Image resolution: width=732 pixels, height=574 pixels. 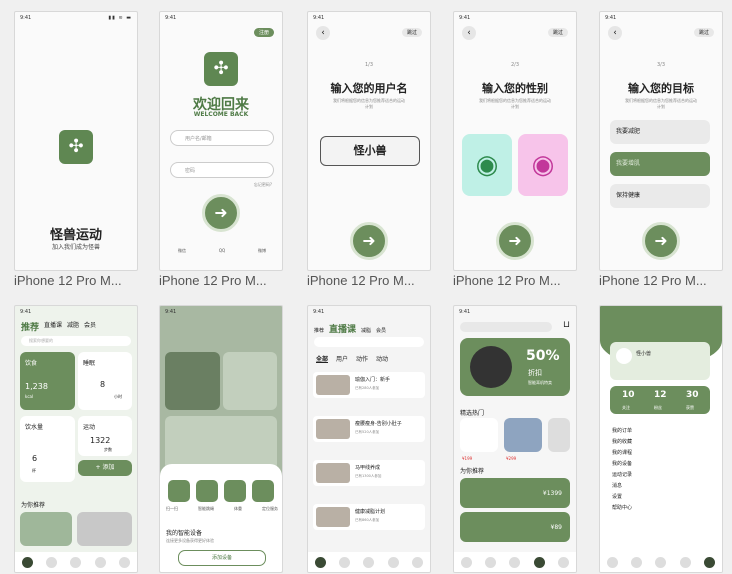 What do you see at coordinates (662, 464) in the screenshot?
I see `menu-item: 我的设备` at bounding box center [662, 464].